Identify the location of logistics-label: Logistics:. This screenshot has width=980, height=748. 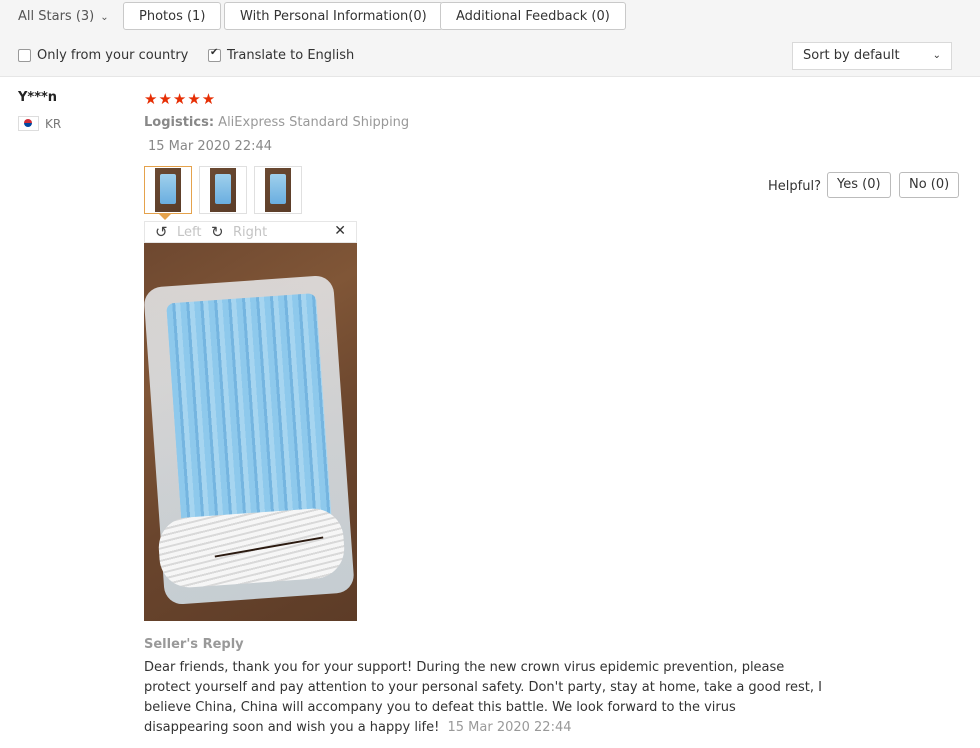
(179, 122).